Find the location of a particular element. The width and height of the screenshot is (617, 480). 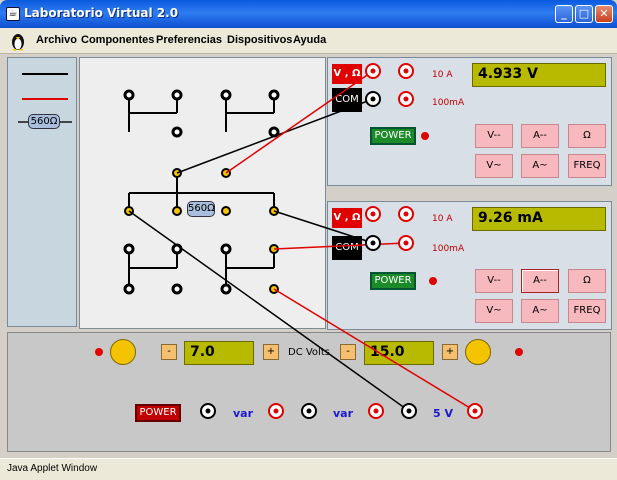

right-increment-button: + is located at coordinates (450, 352).